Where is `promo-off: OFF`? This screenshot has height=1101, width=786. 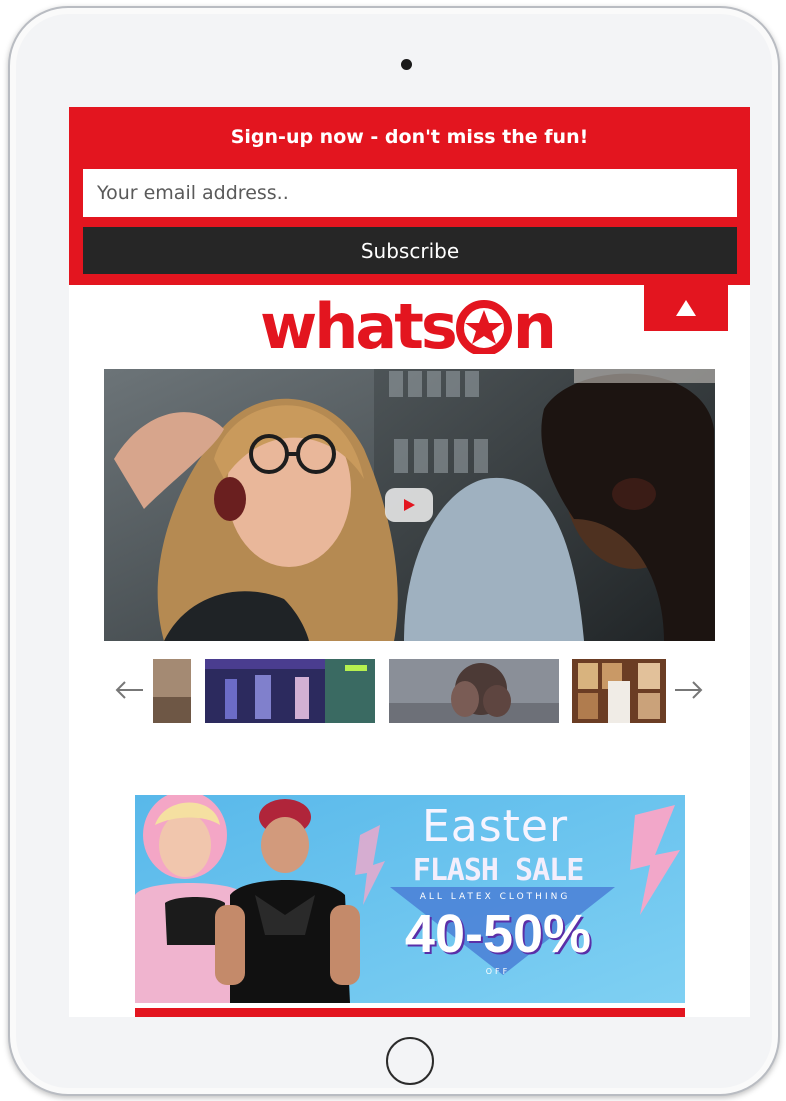
promo-off: OFF is located at coordinates (498, 971).